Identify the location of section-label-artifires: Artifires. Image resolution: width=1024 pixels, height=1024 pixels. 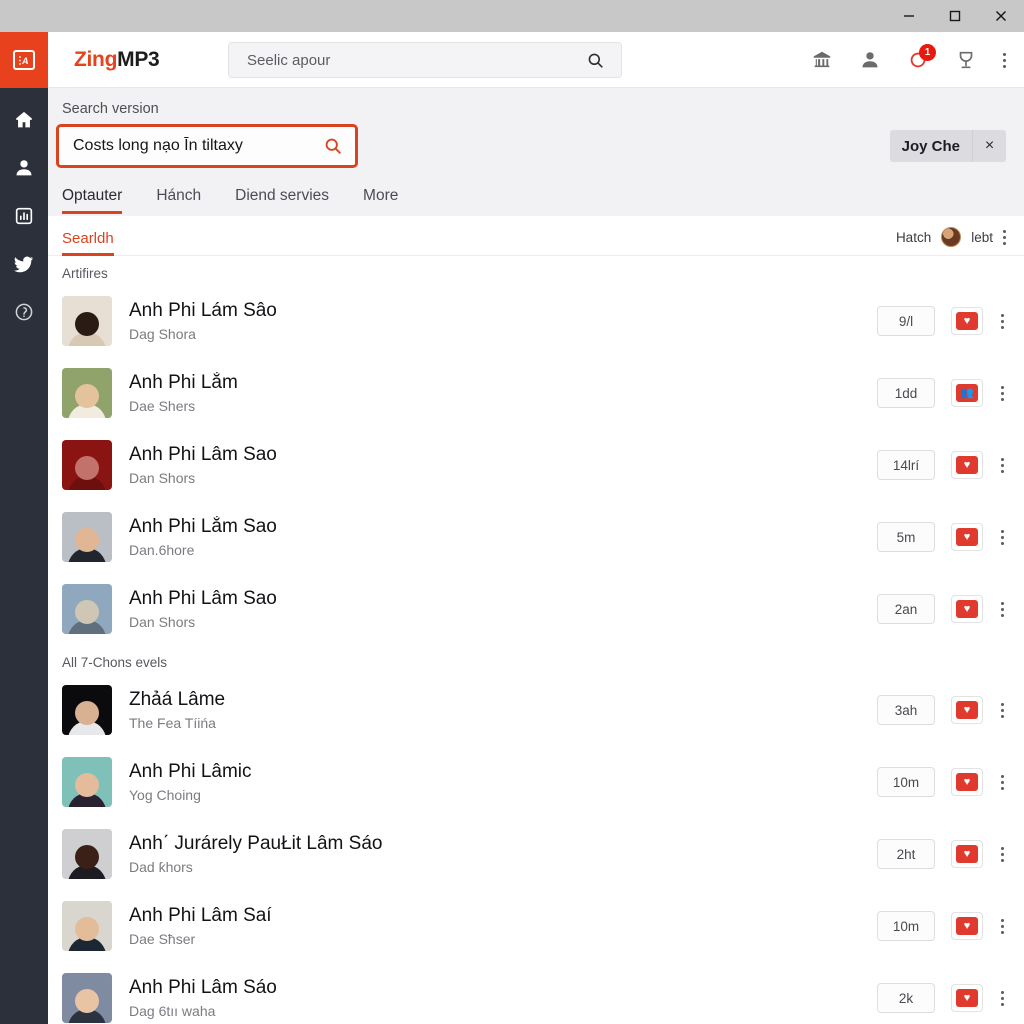
(85, 273).